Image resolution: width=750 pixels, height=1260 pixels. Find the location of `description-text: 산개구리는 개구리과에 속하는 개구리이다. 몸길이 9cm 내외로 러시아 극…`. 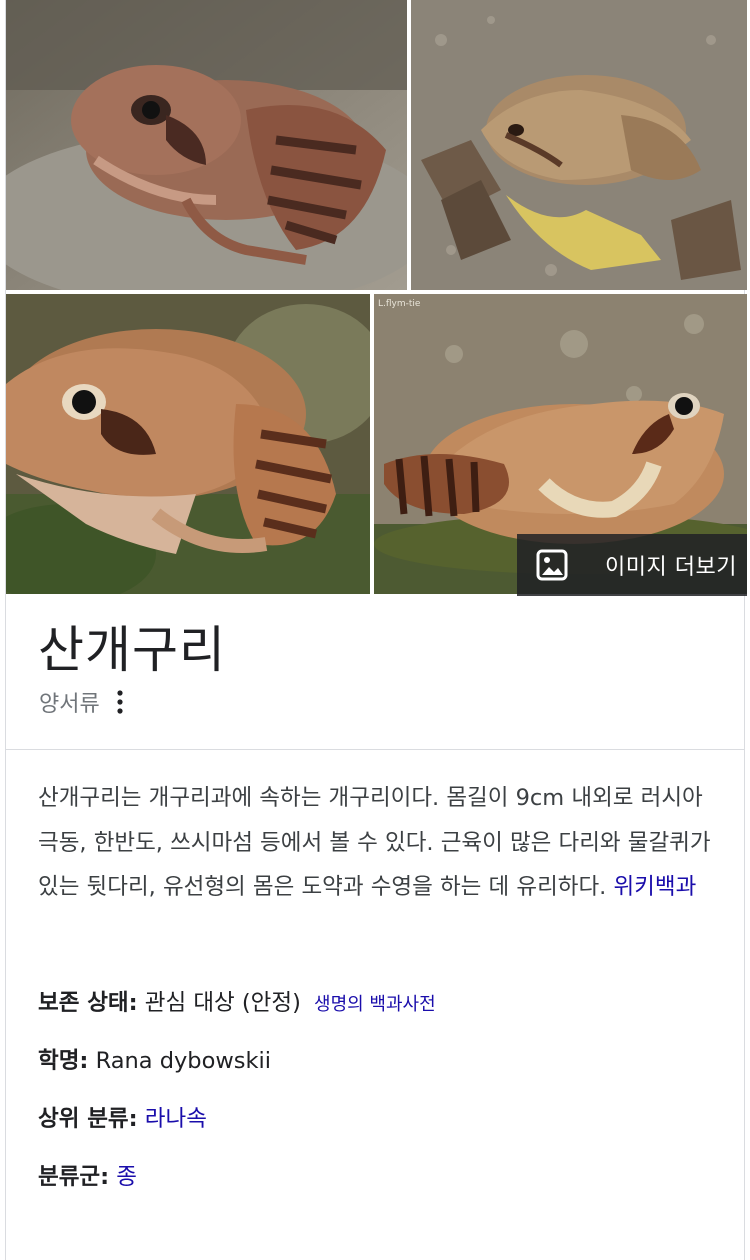

description-text: 산개구리는 개구리과에 속하는 개구리이다. 몸길이 9cm 내외로 러시아 극… is located at coordinates (374, 842).